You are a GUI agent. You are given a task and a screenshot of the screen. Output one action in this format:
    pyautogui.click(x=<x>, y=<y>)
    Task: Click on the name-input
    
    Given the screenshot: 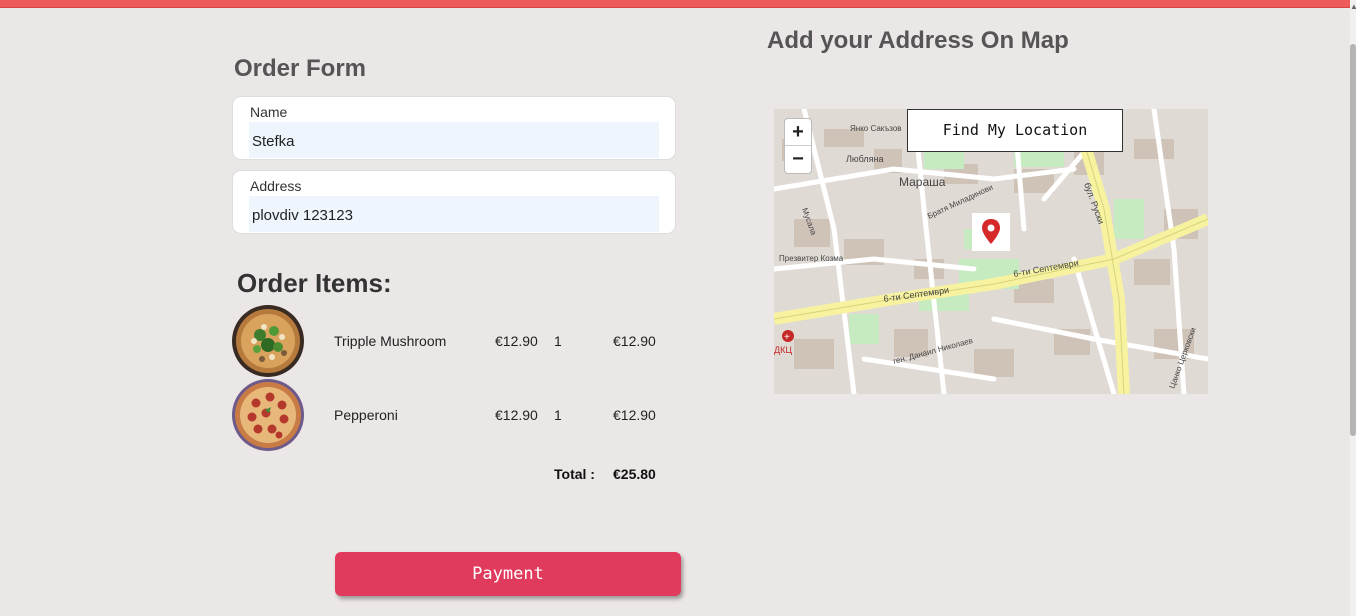 What is the action you would take?
    pyautogui.click(x=454, y=140)
    